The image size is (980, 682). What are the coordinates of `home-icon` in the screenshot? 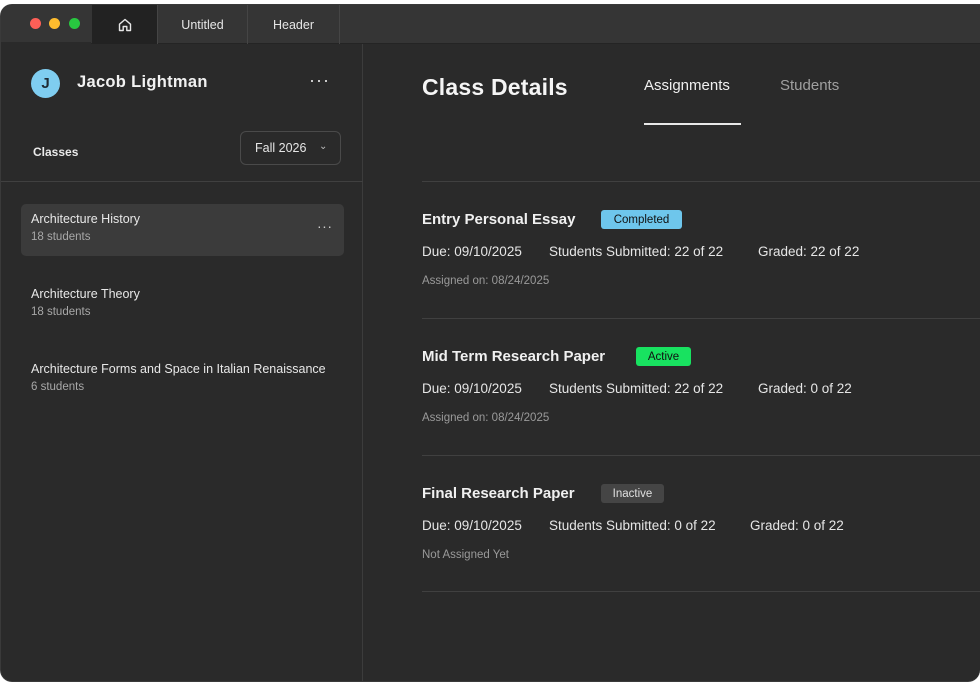 It's located at (124, 24).